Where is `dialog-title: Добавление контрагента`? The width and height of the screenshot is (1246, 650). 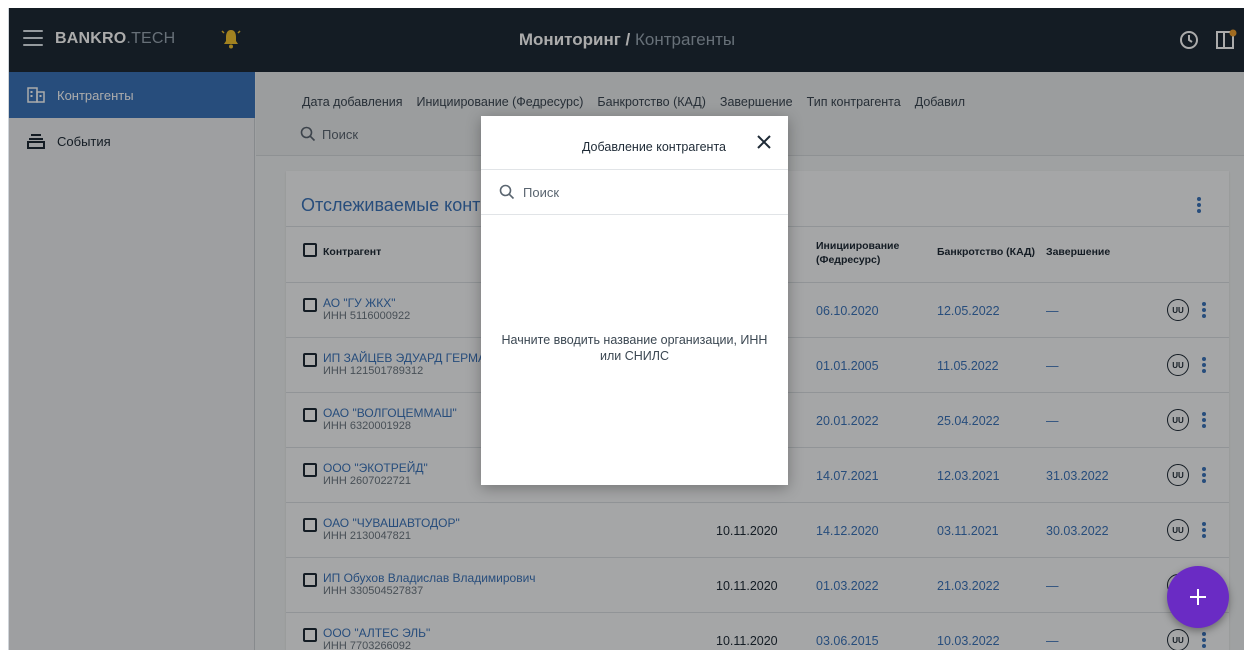 dialog-title: Добавление контрагента is located at coordinates (653, 147).